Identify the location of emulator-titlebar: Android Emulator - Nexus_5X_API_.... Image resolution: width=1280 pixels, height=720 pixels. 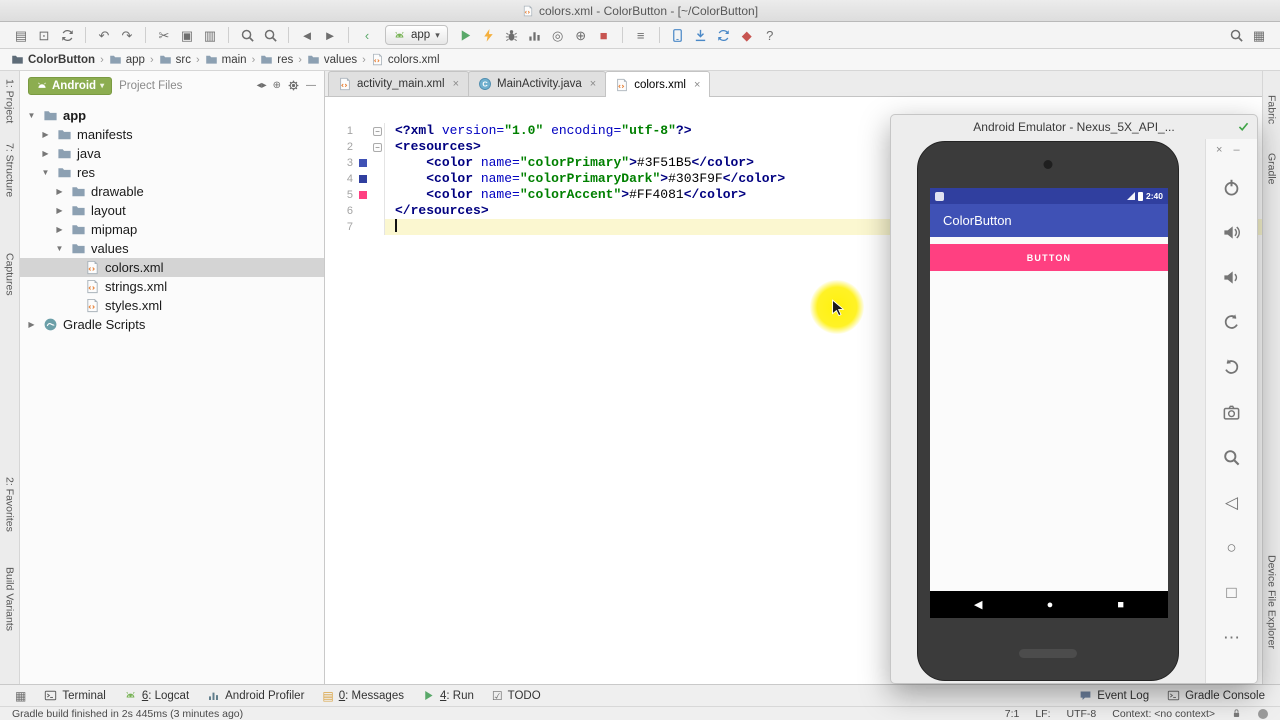
(1074, 127).